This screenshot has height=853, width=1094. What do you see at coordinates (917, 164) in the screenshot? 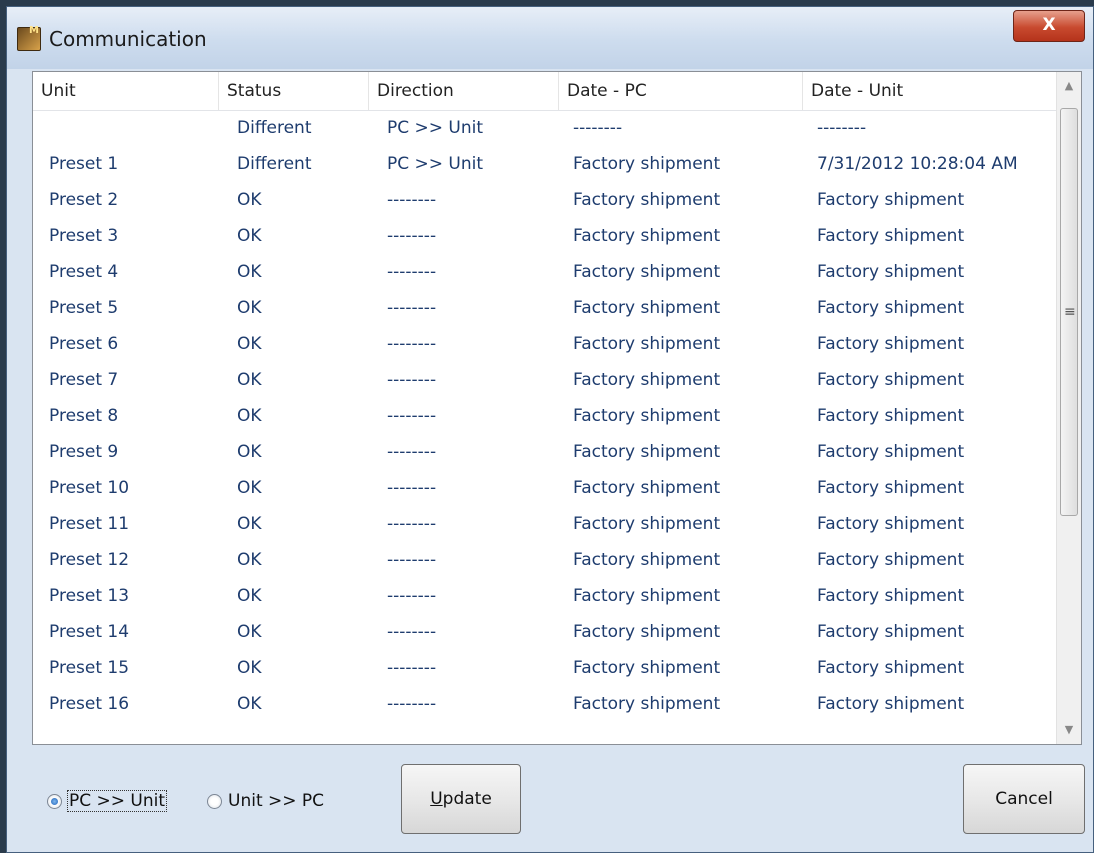
I see `cell-date-unit: 7/31/2012 10:28:04 AM` at bounding box center [917, 164].